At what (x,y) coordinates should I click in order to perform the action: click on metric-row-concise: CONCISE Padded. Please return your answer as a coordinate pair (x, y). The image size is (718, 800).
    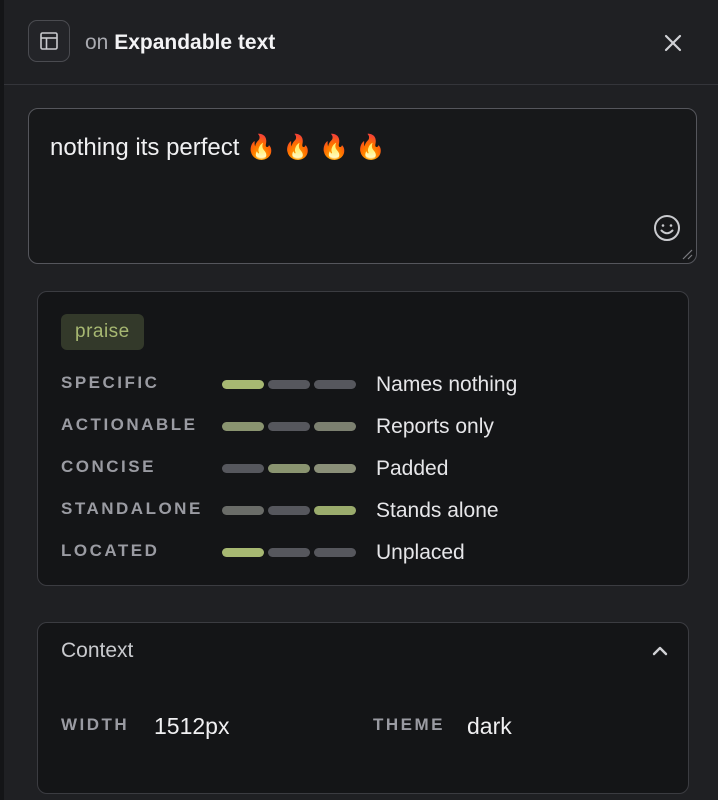
    Looking at the image, I should click on (371, 471).